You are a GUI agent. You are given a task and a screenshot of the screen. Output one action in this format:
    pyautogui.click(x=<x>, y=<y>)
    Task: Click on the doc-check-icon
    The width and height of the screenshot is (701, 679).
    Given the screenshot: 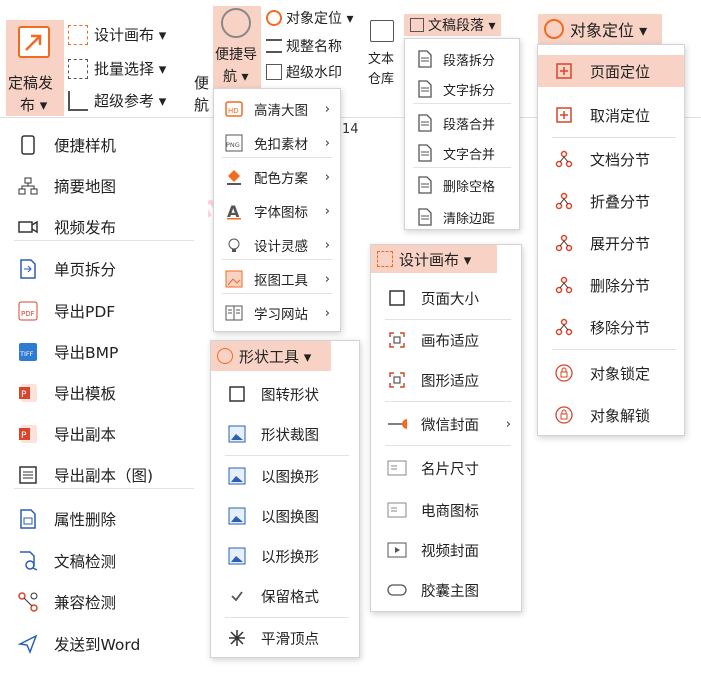 What is the action you would take?
    pyautogui.click(x=28, y=561)
    